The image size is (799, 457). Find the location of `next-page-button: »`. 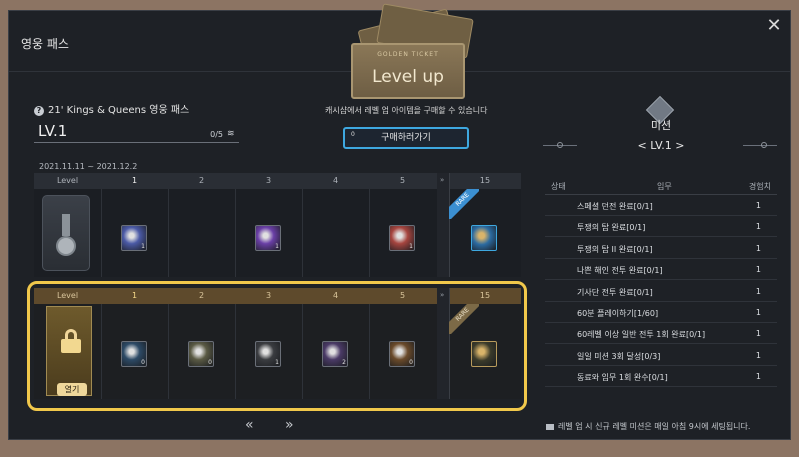

next-page-button: » is located at coordinates (289, 425).